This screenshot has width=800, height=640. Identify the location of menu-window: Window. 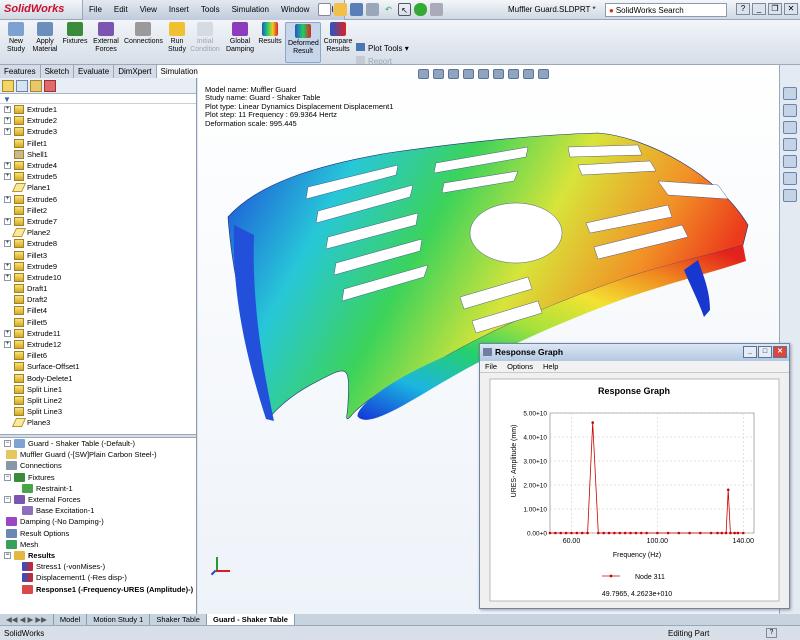
(295, 10).